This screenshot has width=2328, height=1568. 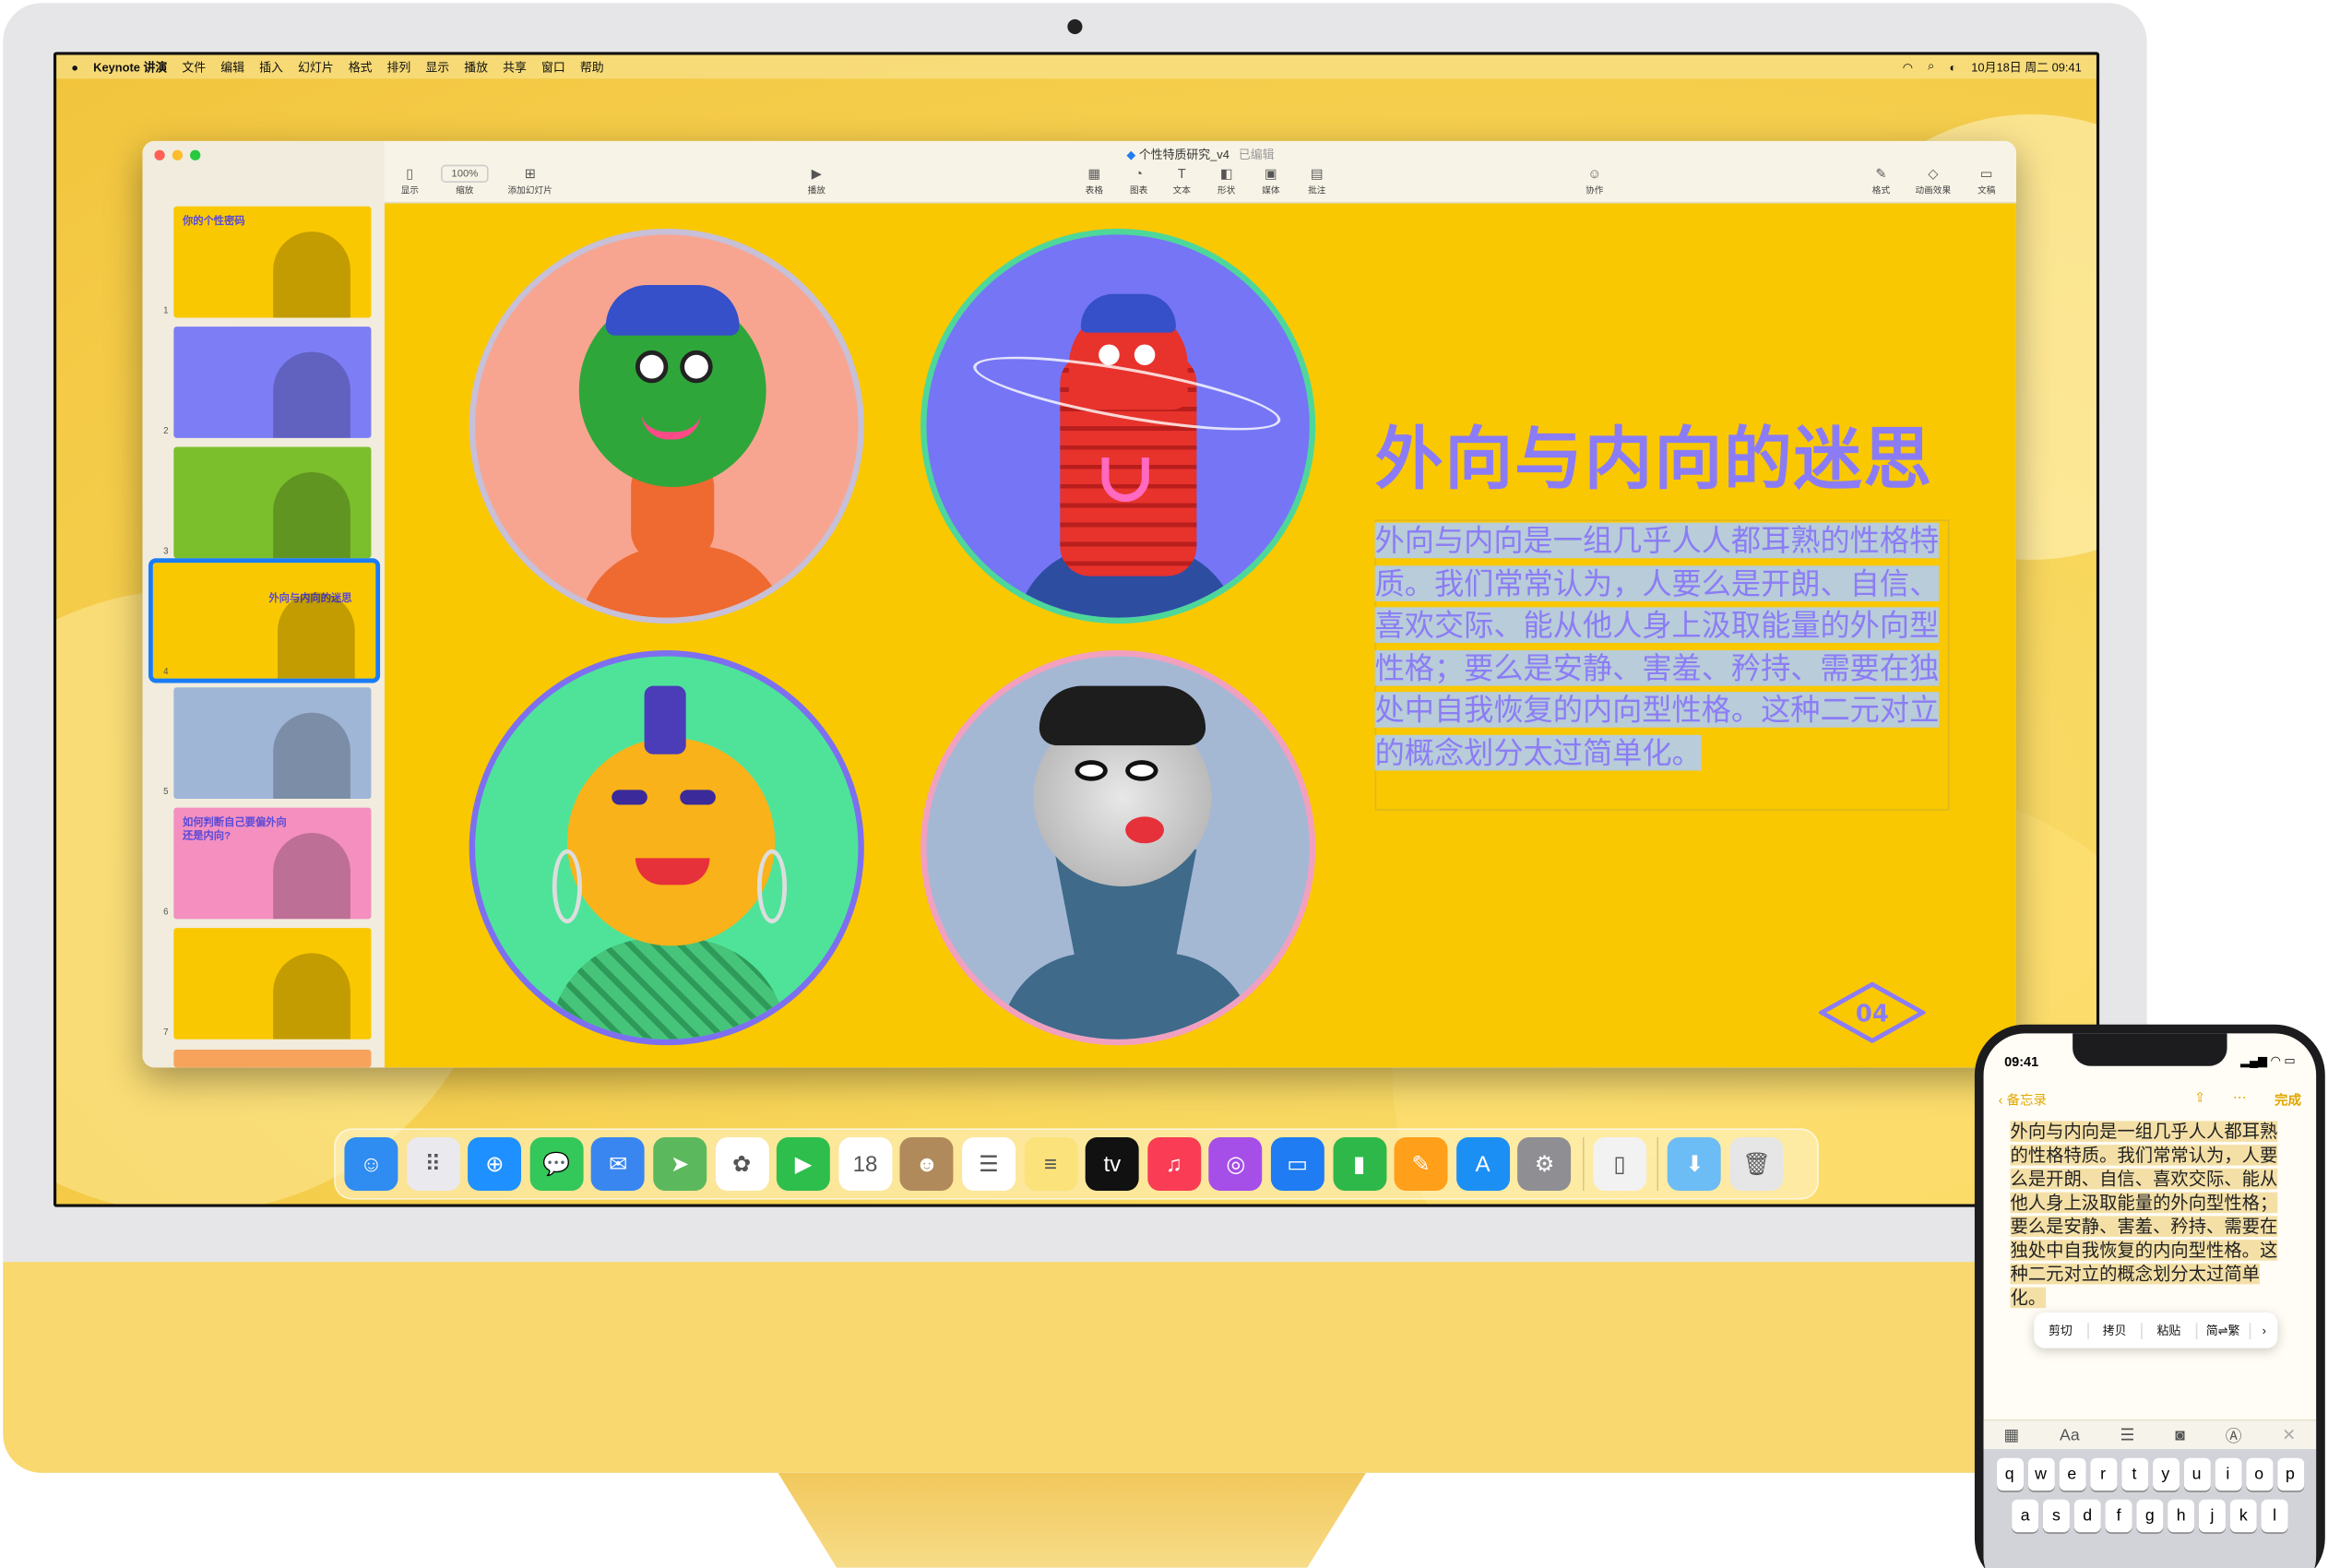 I want to click on key-w: w, so click(x=2041, y=1474).